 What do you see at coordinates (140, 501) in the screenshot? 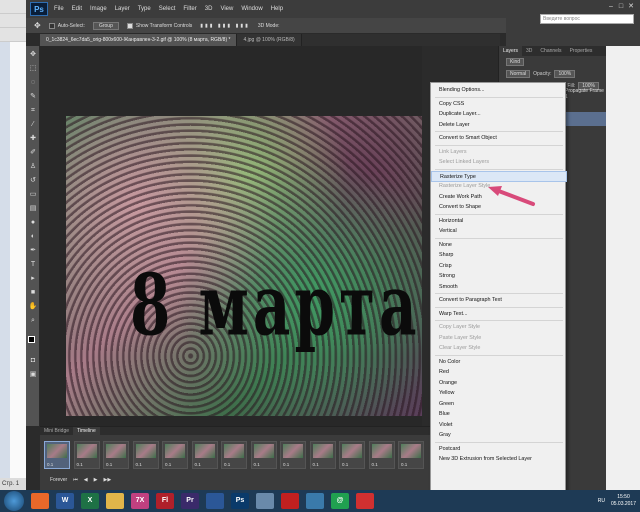
I see `taskbar-app-button: 7X` at bounding box center [140, 501].